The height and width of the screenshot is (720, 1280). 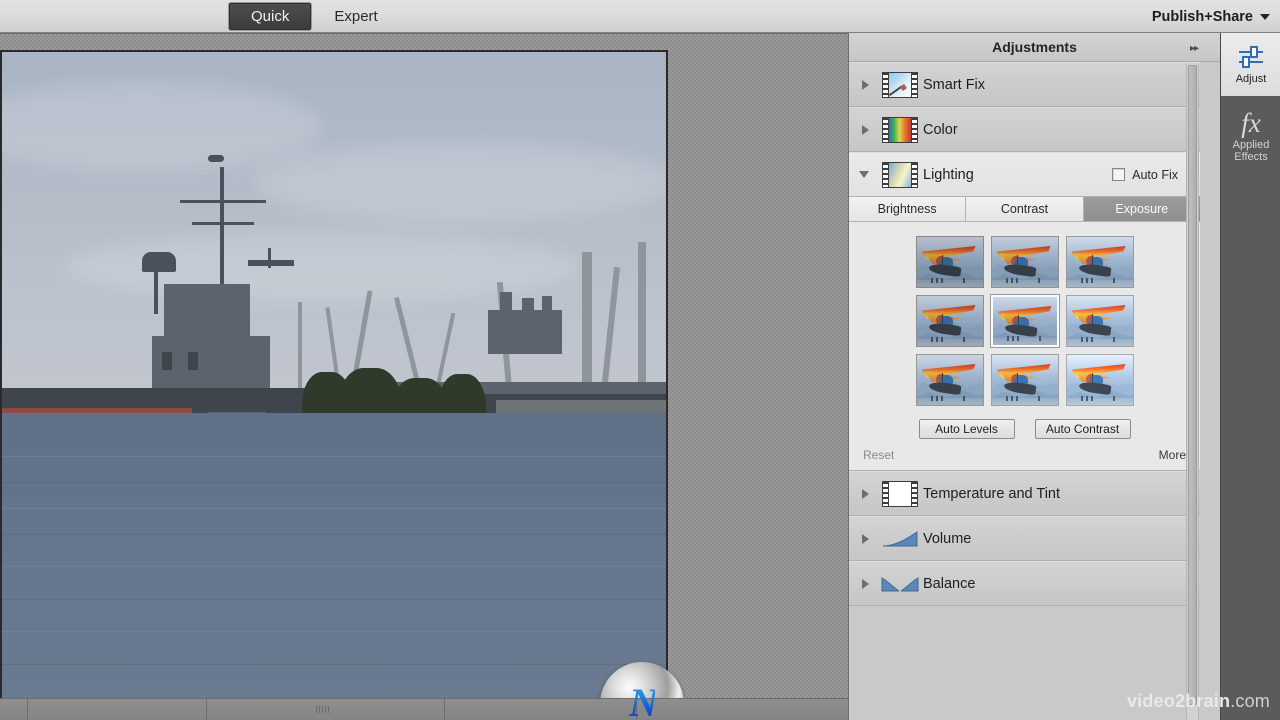 What do you see at coordinates (992, 493) in the screenshot?
I see `adjustment-label: Temperature and Tint` at bounding box center [992, 493].